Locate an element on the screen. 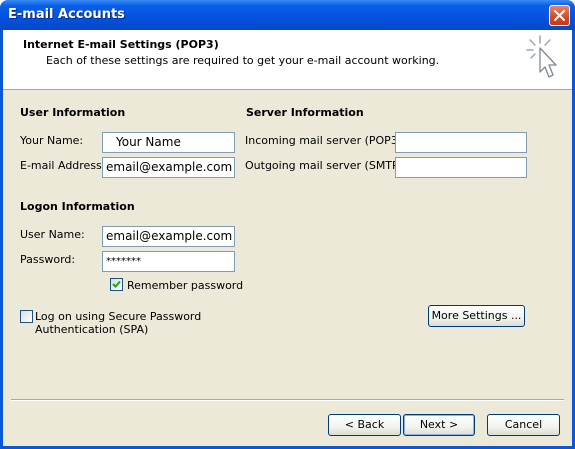  user-info-heading: User Information is located at coordinates (73, 112).